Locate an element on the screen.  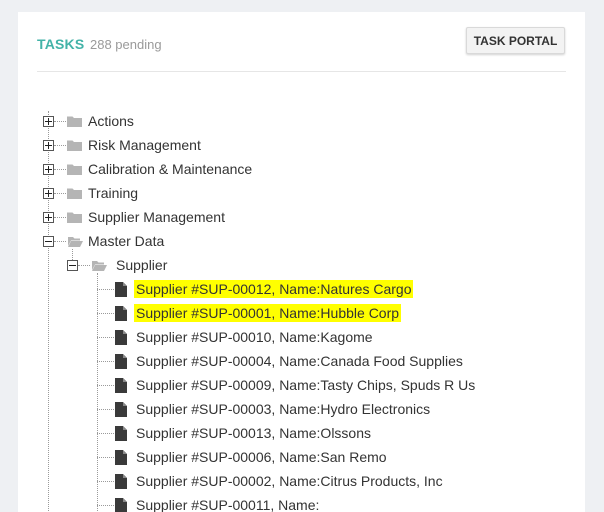
supplier-item: Supplier #SUP-00006, Name:San Remo is located at coordinates (261, 457).